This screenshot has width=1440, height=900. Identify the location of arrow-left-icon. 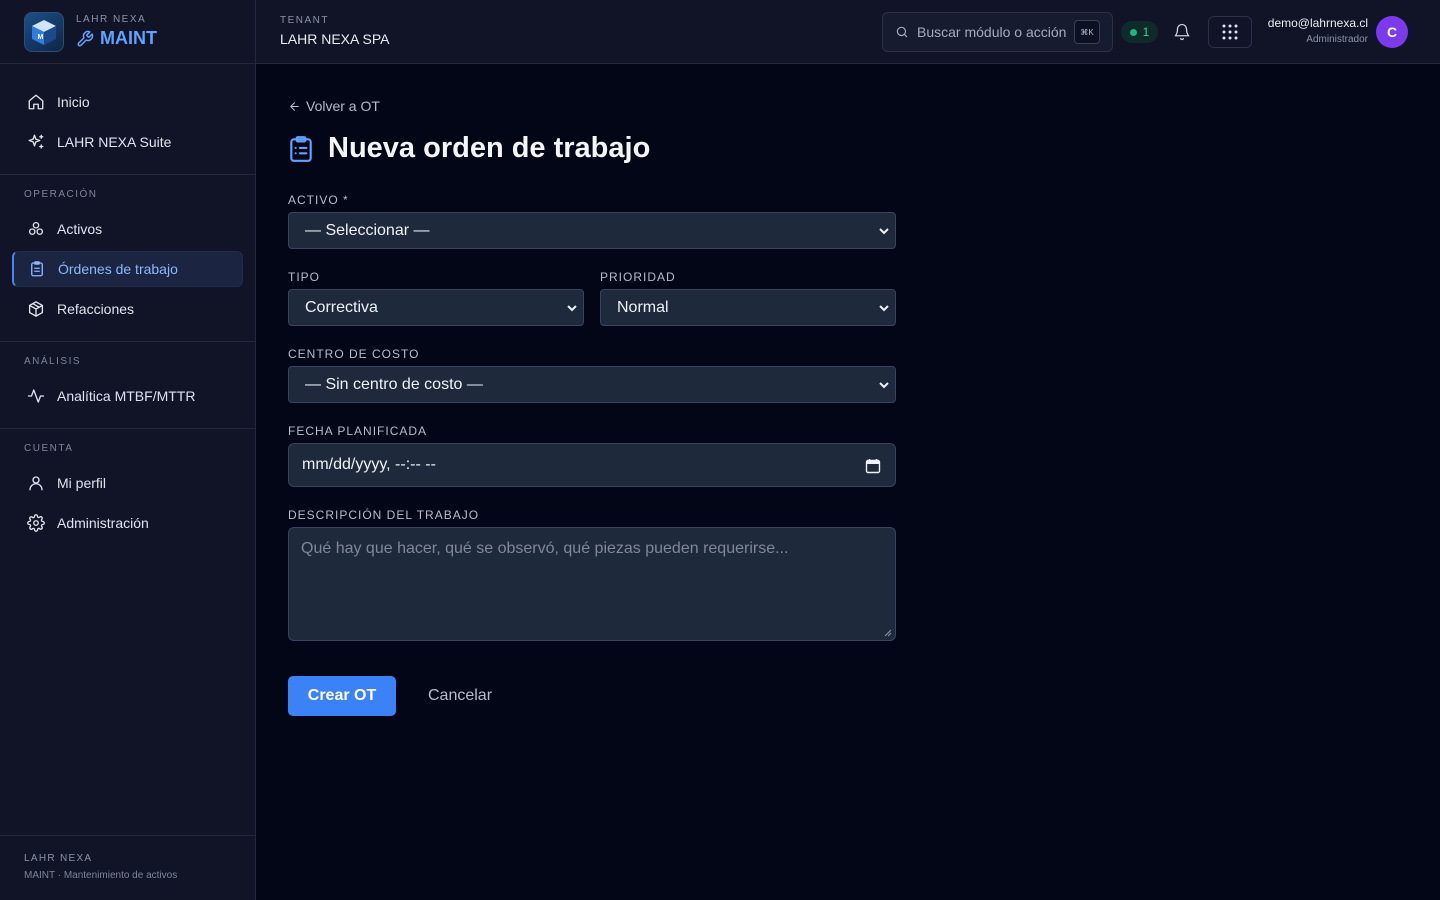
(294, 106).